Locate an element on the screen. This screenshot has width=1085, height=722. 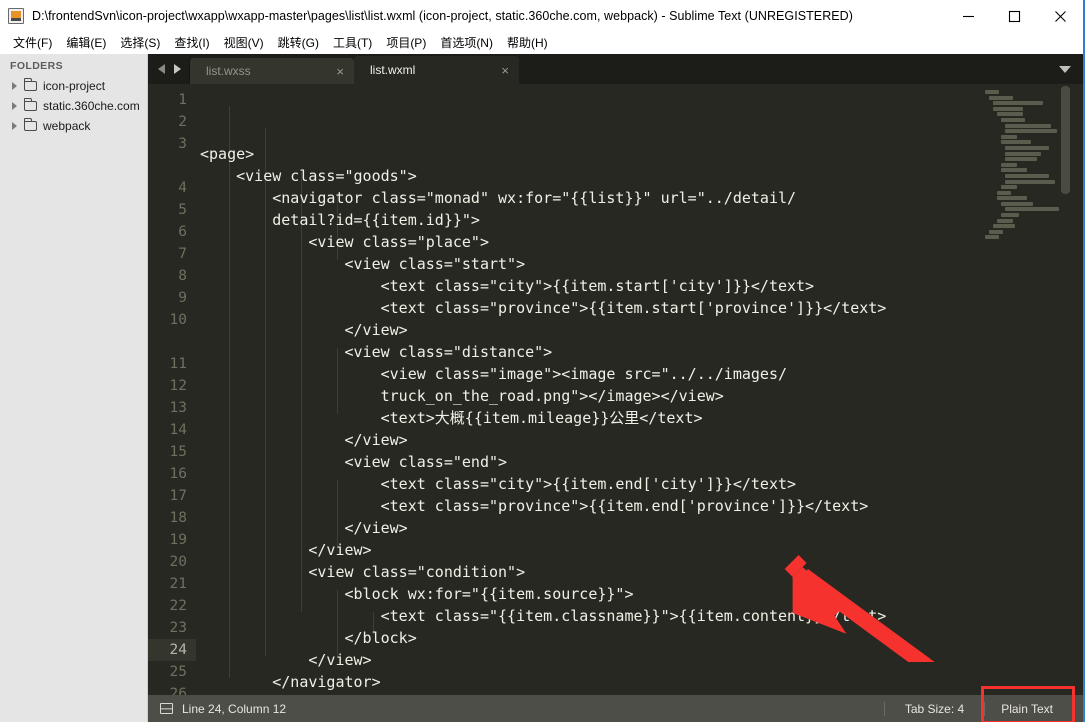
menu-item-project: 项目(P) is located at coordinates (406, 43).